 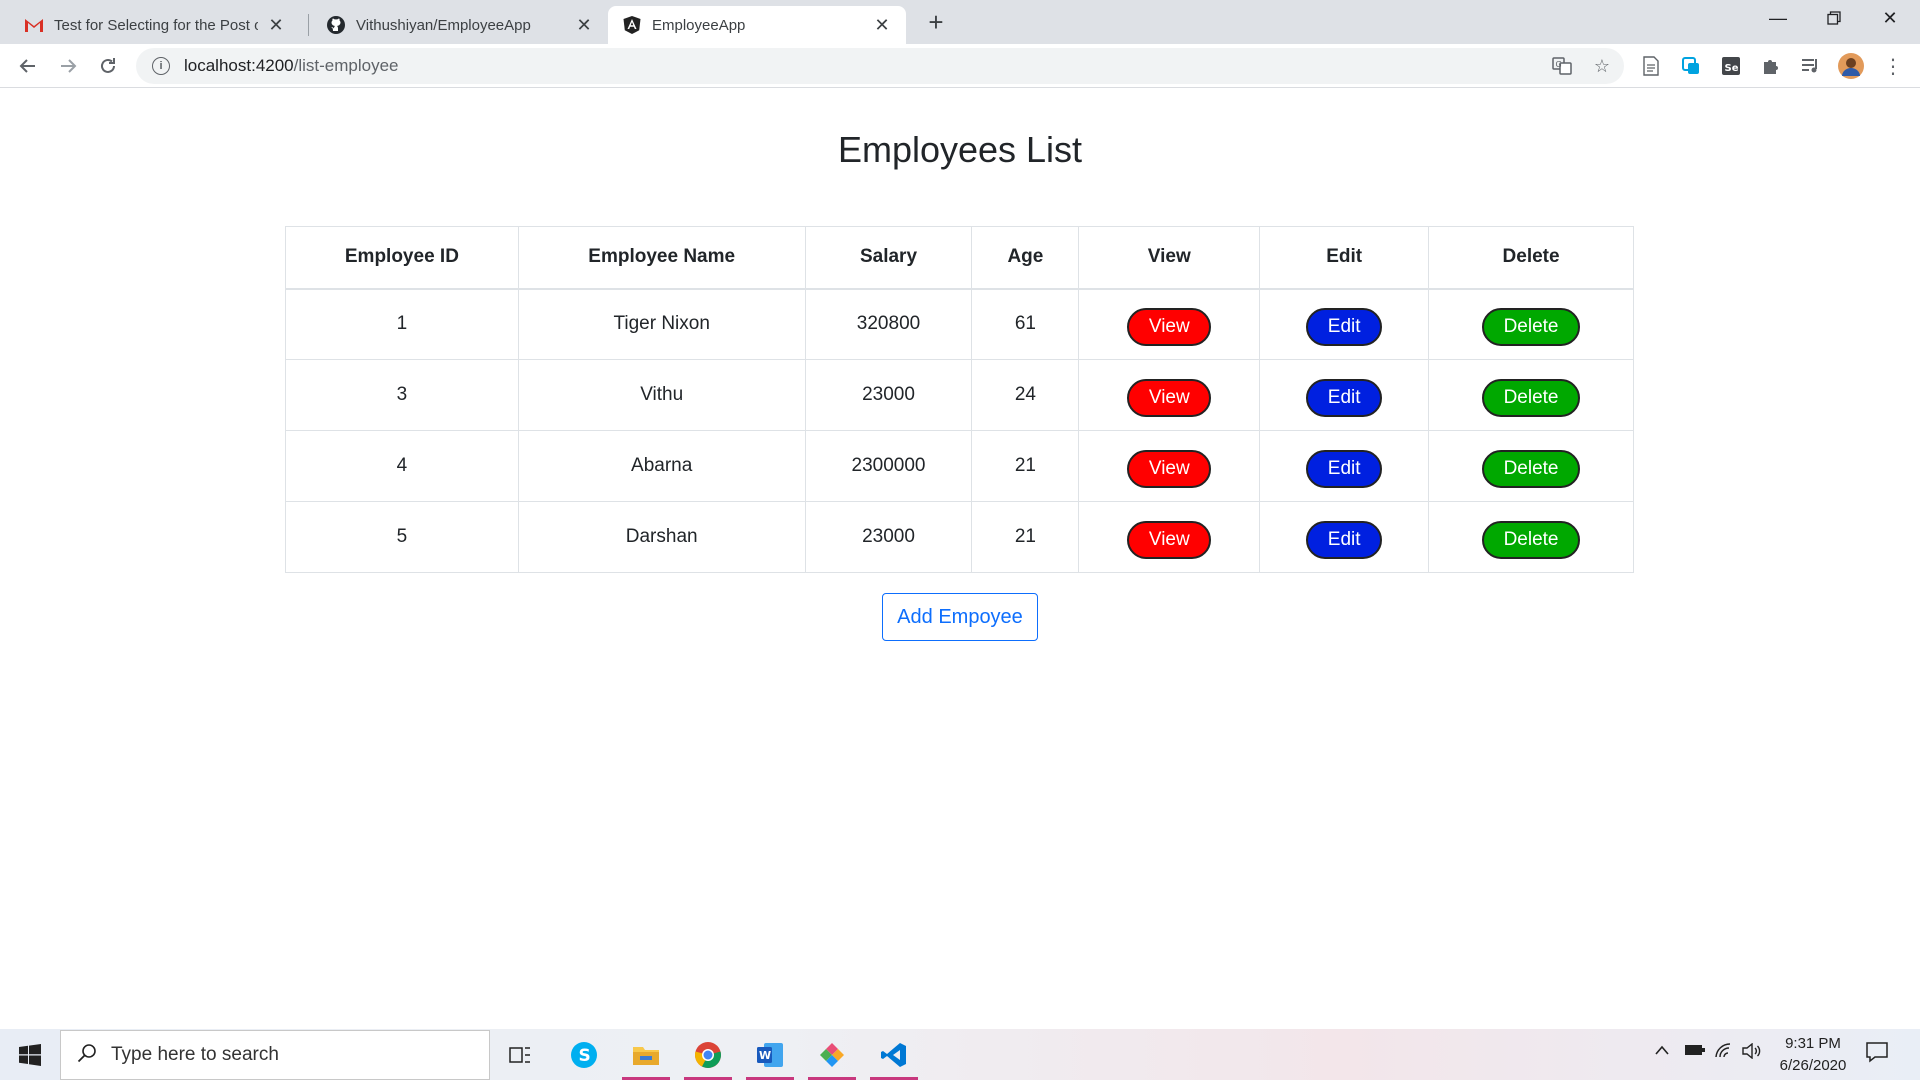 I want to click on url-text: localhost:4200/list-employee, so click(x=291, y=66).